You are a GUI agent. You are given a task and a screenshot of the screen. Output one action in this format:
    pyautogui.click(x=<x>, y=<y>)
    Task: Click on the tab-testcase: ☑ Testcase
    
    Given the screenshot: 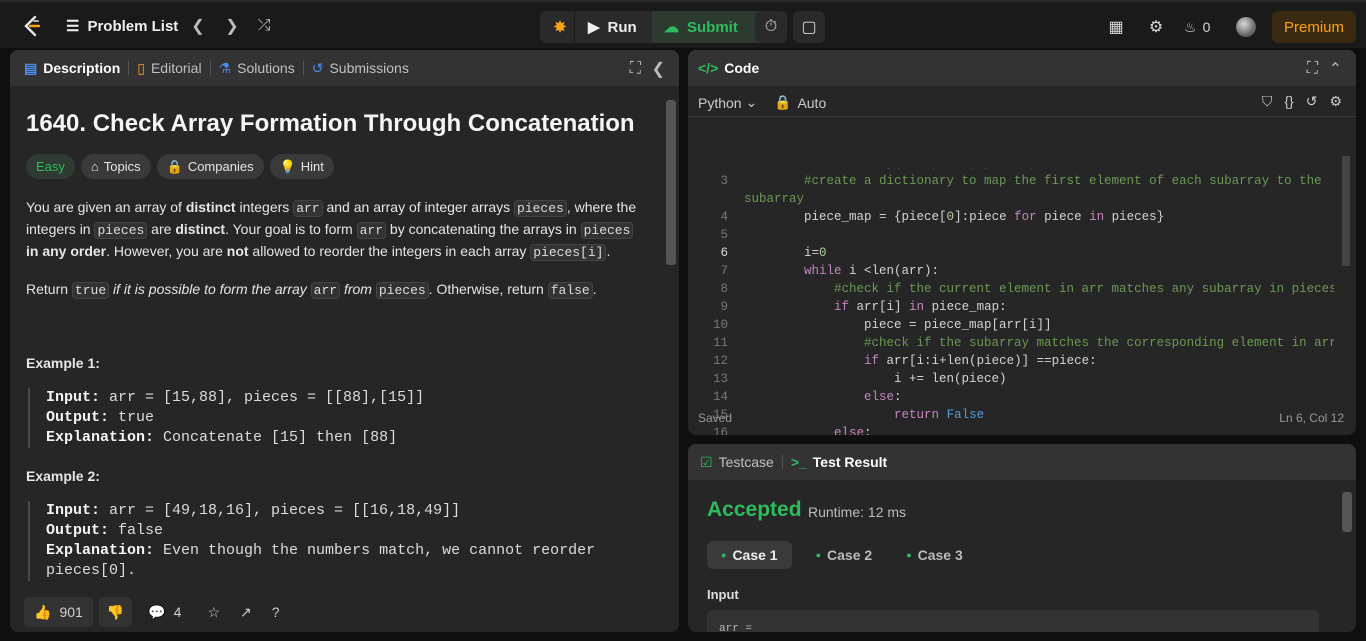 What is the action you would take?
    pyautogui.click(x=737, y=462)
    